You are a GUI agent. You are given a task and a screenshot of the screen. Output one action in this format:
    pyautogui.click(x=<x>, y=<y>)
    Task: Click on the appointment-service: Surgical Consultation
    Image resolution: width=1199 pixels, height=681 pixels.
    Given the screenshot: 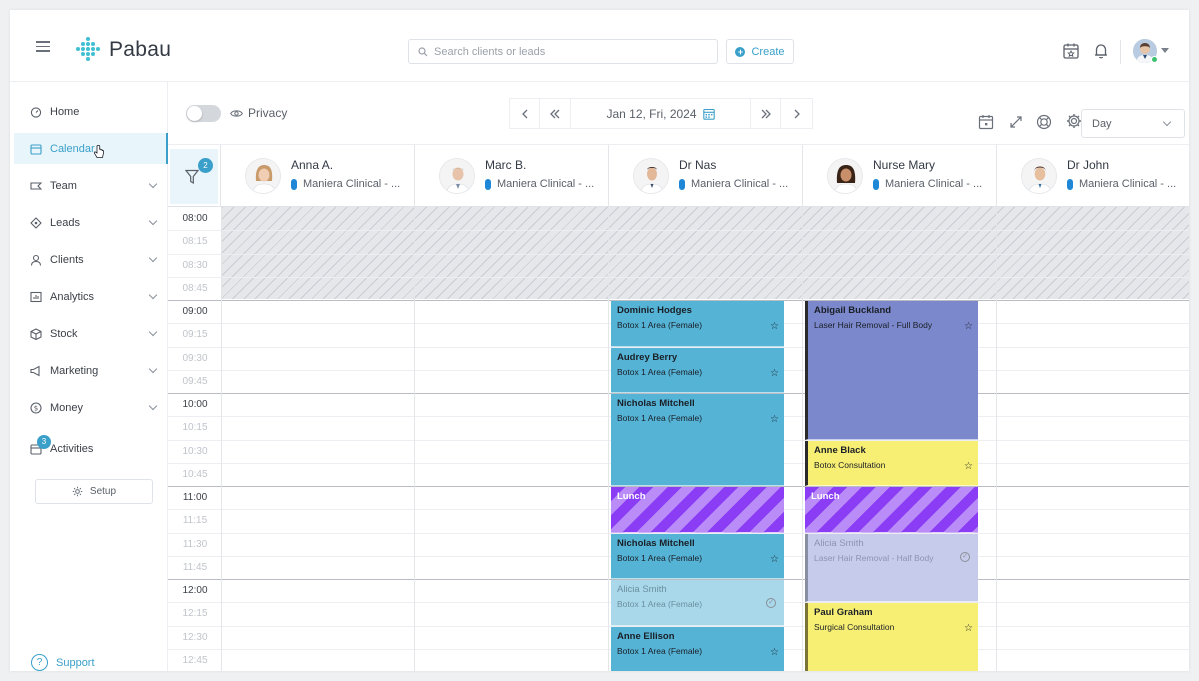 What is the action you would take?
    pyautogui.click(x=854, y=627)
    